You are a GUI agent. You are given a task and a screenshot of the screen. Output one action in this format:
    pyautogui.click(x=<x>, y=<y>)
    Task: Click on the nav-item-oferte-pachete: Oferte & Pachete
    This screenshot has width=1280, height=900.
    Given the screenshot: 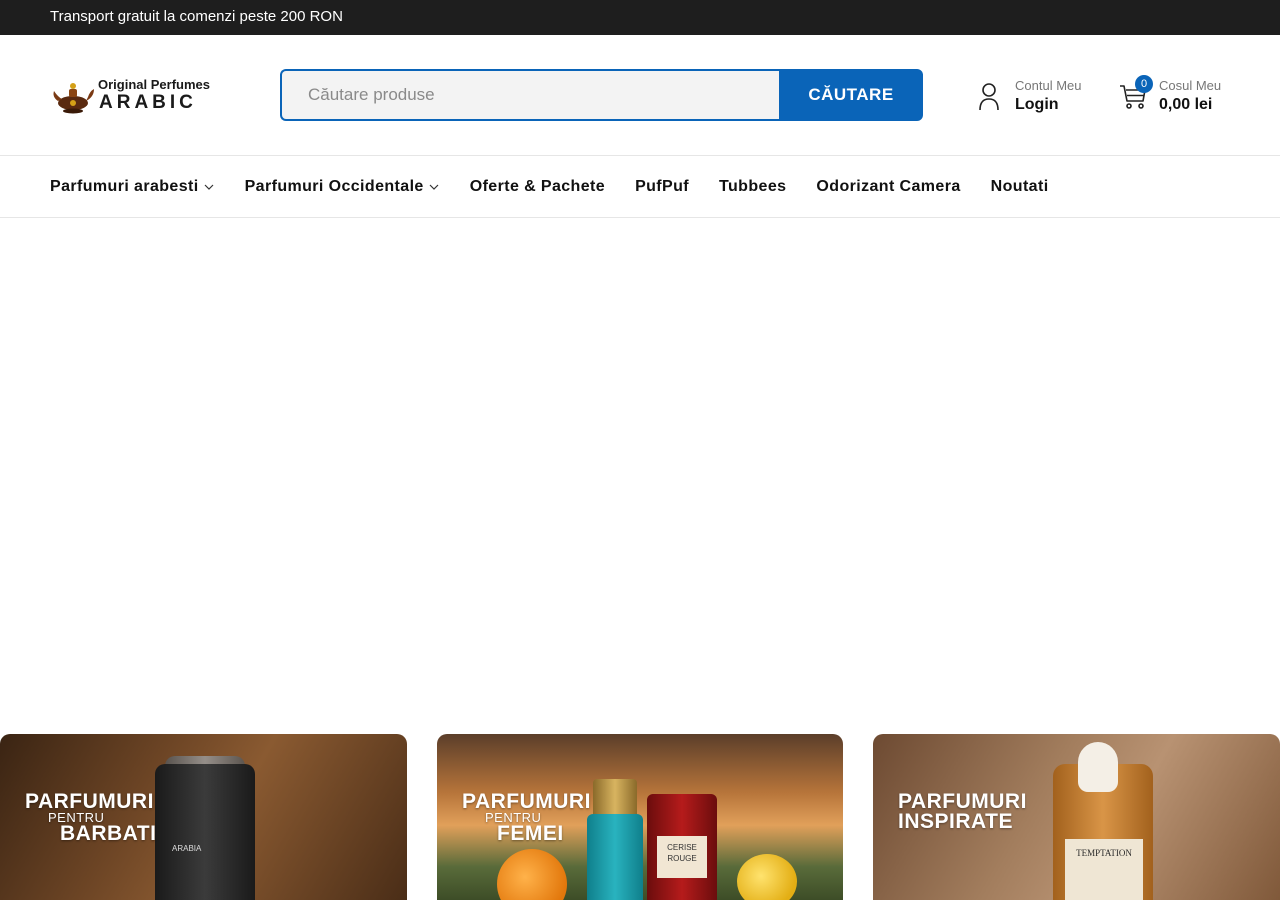 What is the action you would take?
    pyautogui.click(x=537, y=187)
    